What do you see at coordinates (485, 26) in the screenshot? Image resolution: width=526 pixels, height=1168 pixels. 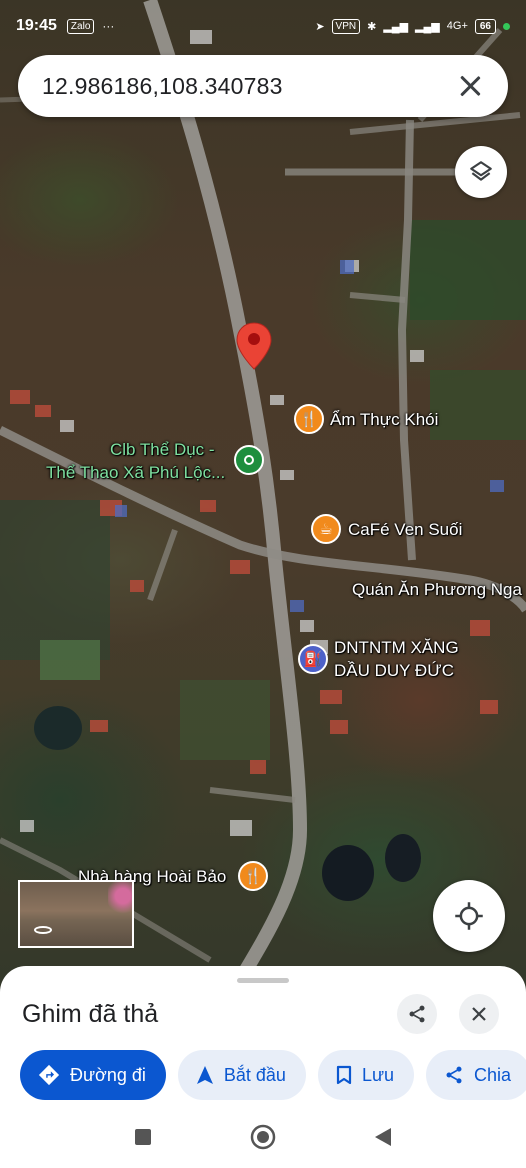 I see `battery-icon: 66` at bounding box center [485, 26].